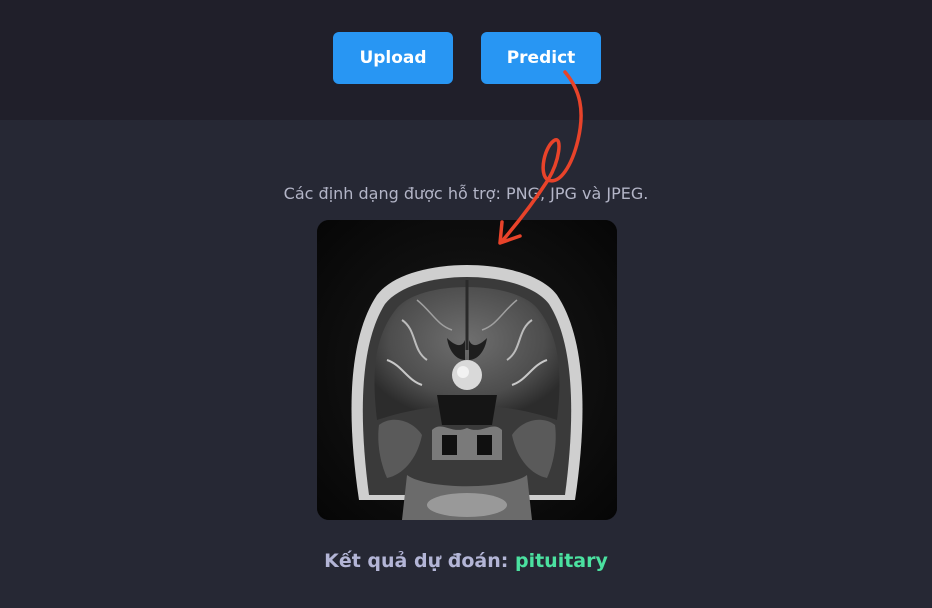  Describe the element at coordinates (541, 58) in the screenshot. I see `predict-button: Predict` at that location.